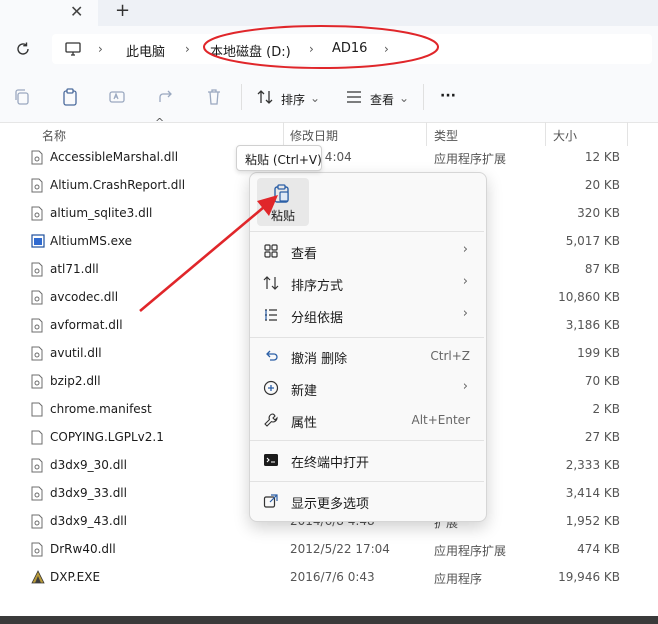 This screenshot has width=658, height=624. What do you see at coordinates (84, 297) in the screenshot?
I see `file-name: avcodec.dll` at bounding box center [84, 297].